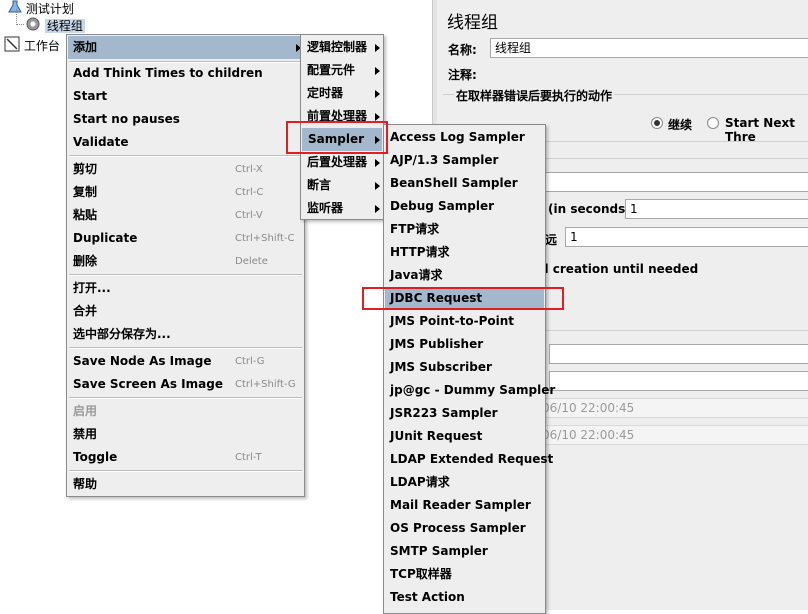 The height and width of the screenshot is (614, 808). What do you see at coordinates (464, 528) in the screenshot?
I see `sampler-item: OS Process Sampler` at bounding box center [464, 528].